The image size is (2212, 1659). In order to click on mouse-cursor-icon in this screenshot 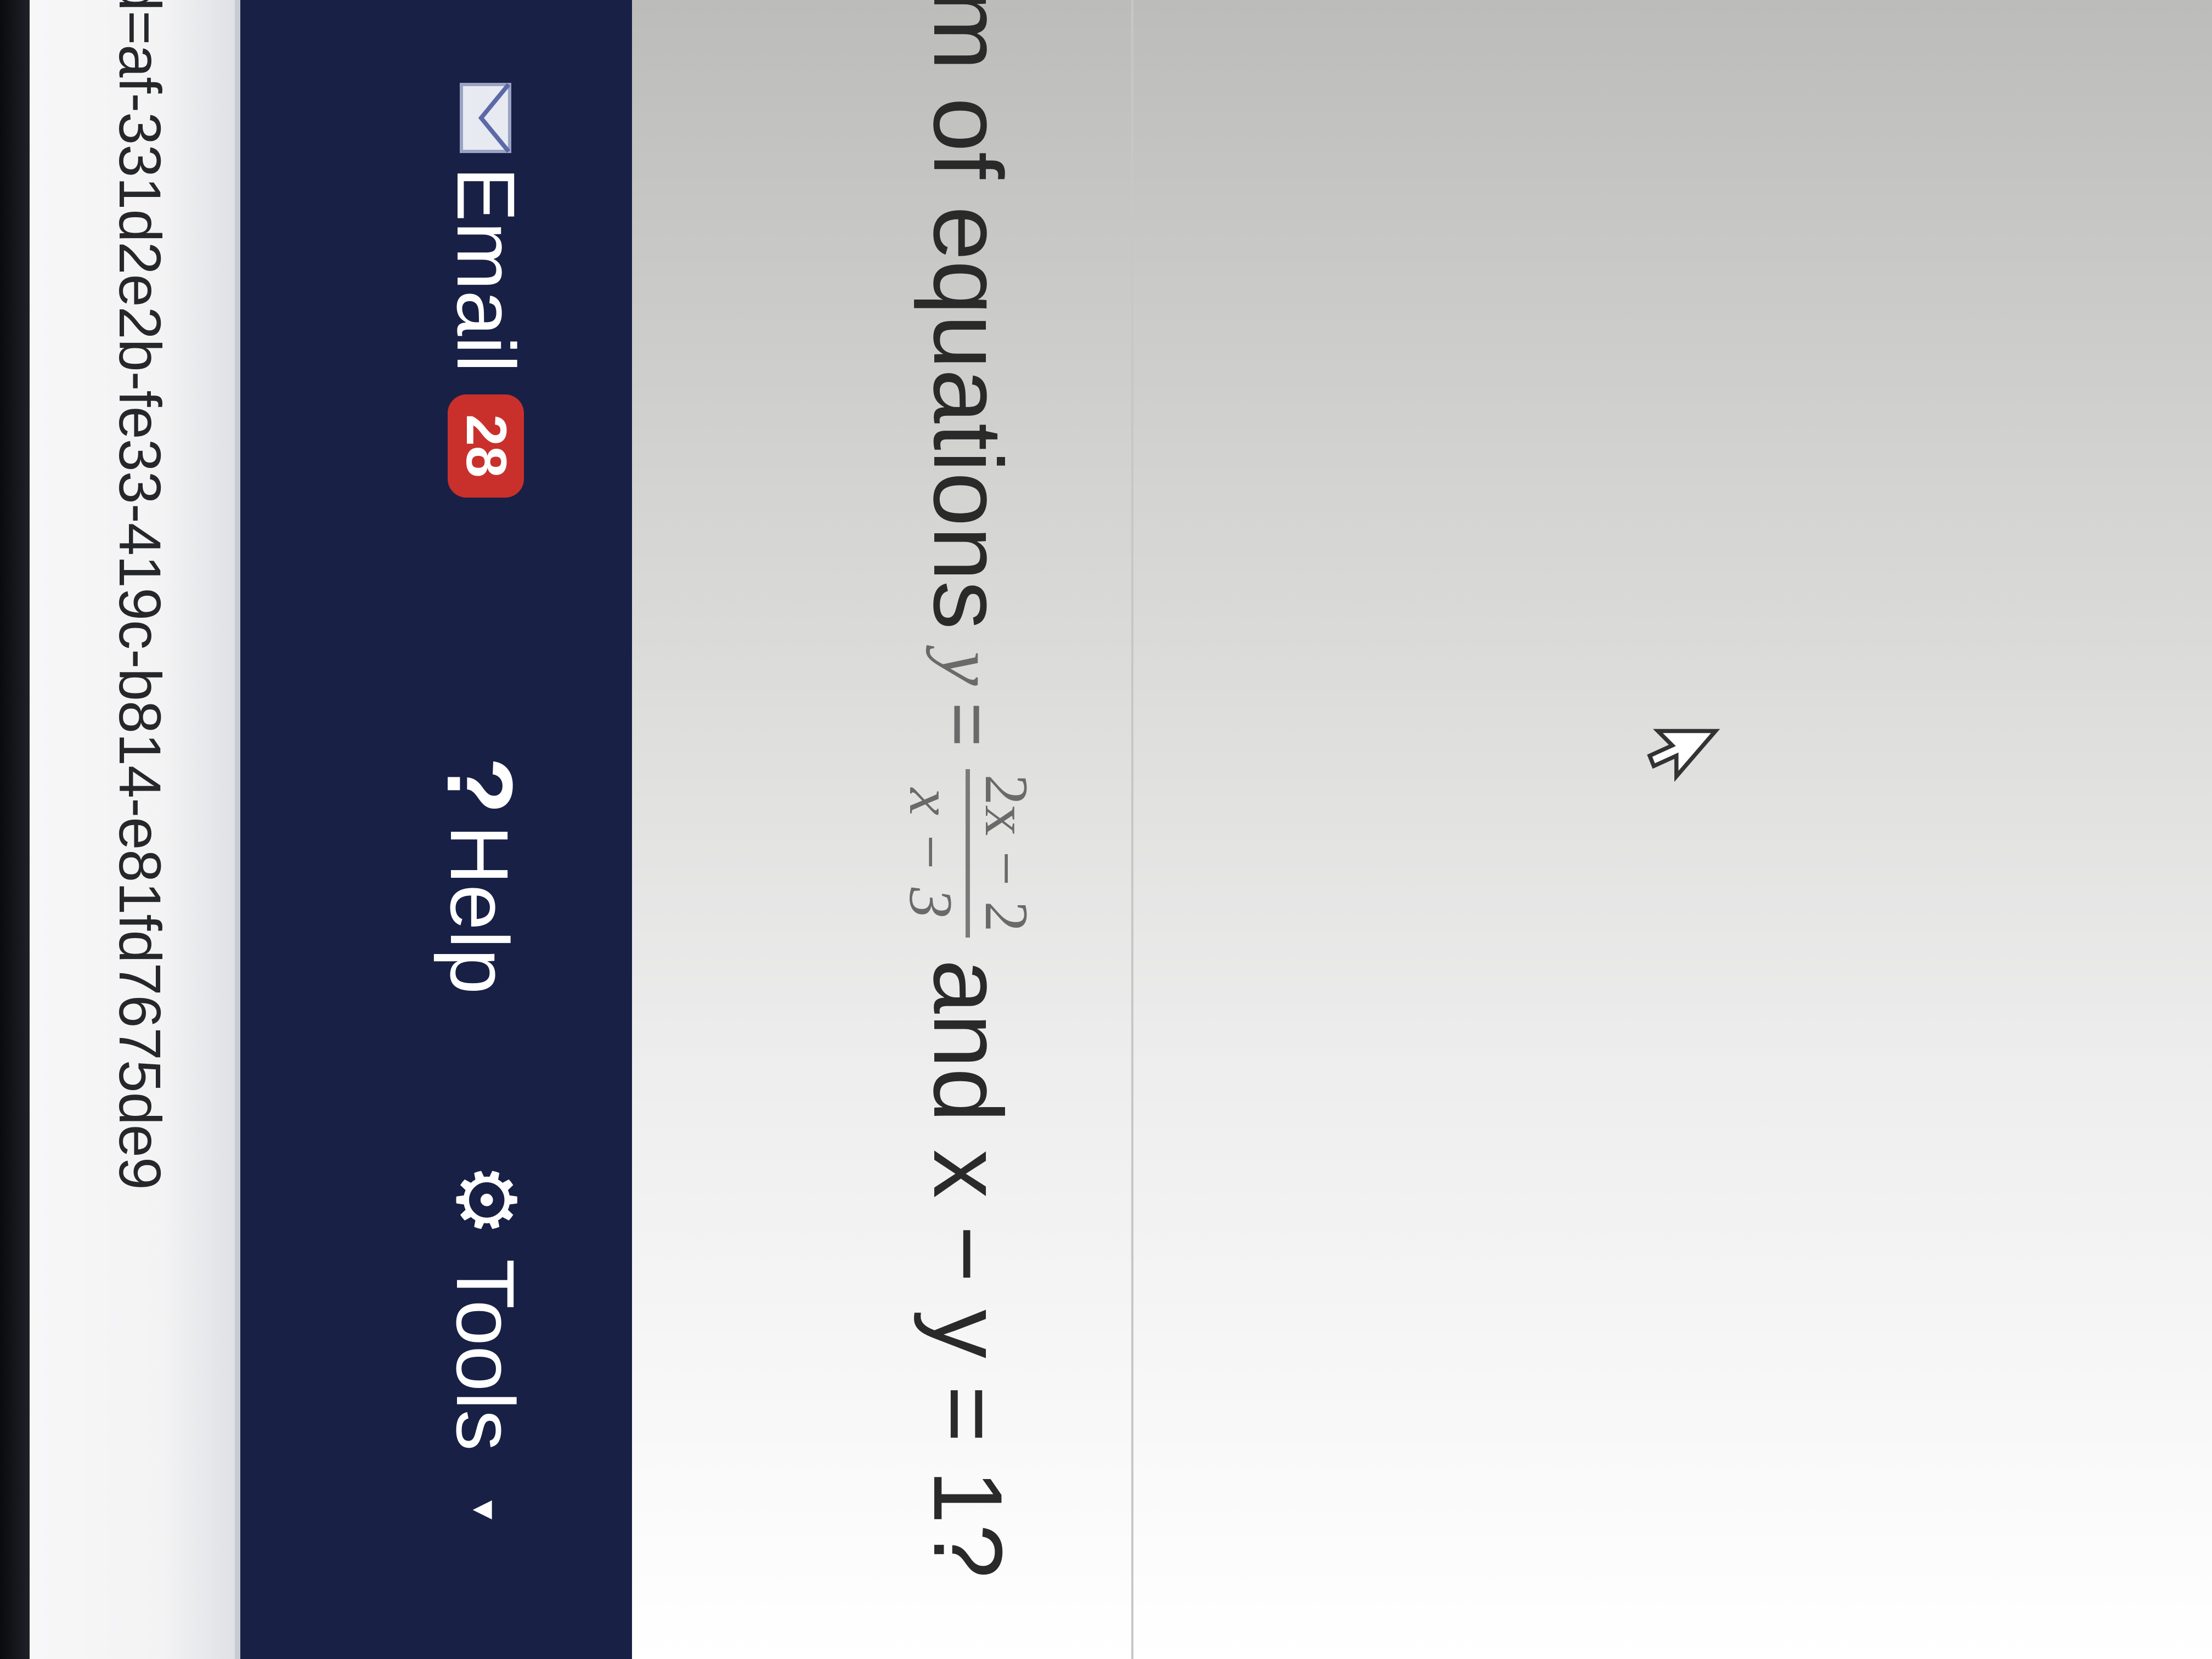, I will do `click(1683, 756)`.